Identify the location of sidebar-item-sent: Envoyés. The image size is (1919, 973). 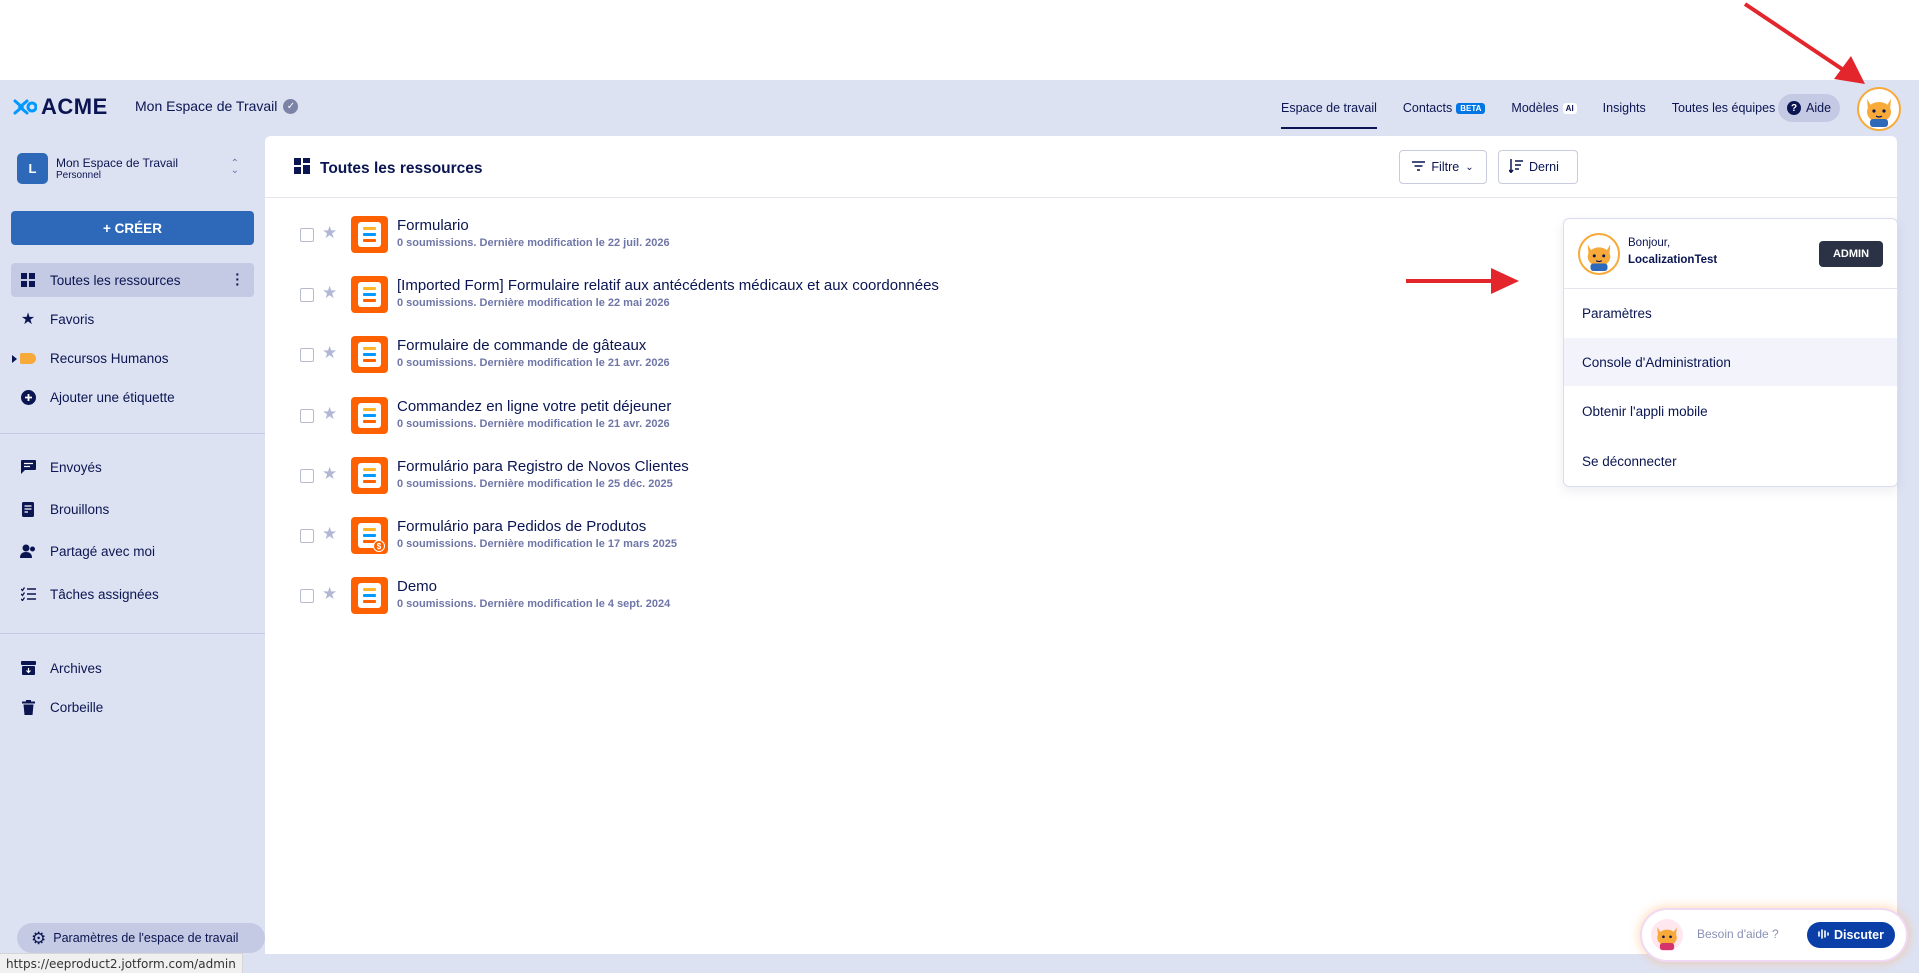
(132, 467).